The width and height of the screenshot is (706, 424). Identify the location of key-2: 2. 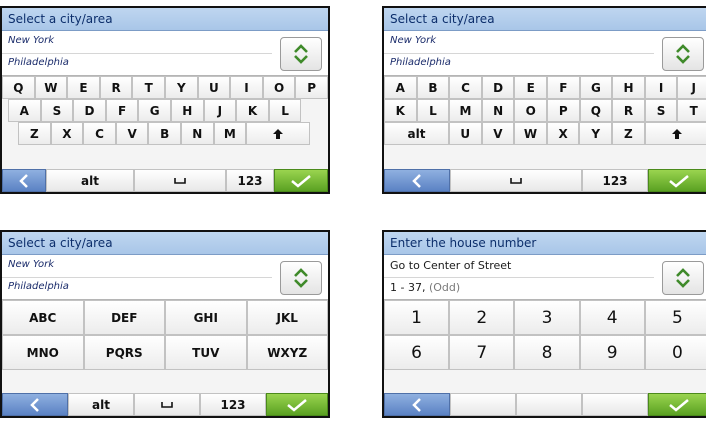
(482, 317).